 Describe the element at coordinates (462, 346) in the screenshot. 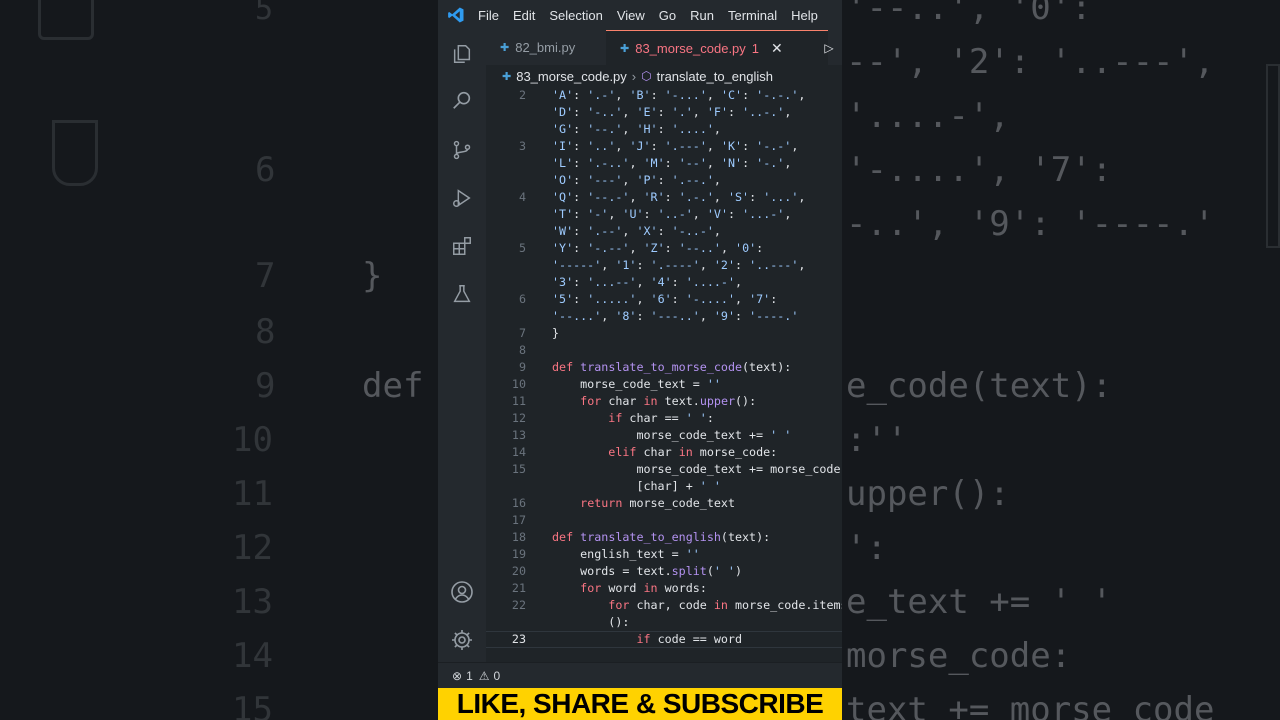

I see `activity-bar` at that location.